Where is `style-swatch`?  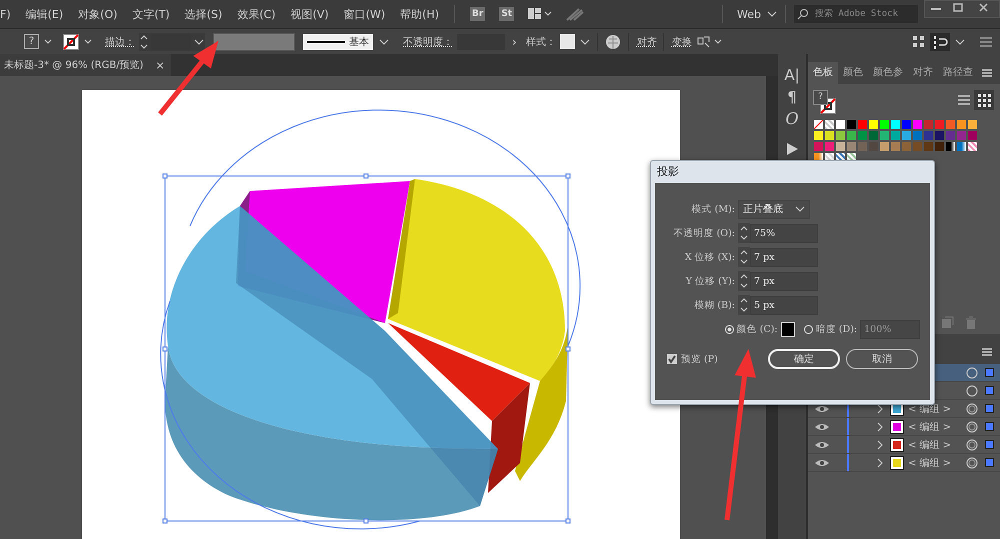 style-swatch is located at coordinates (567, 41).